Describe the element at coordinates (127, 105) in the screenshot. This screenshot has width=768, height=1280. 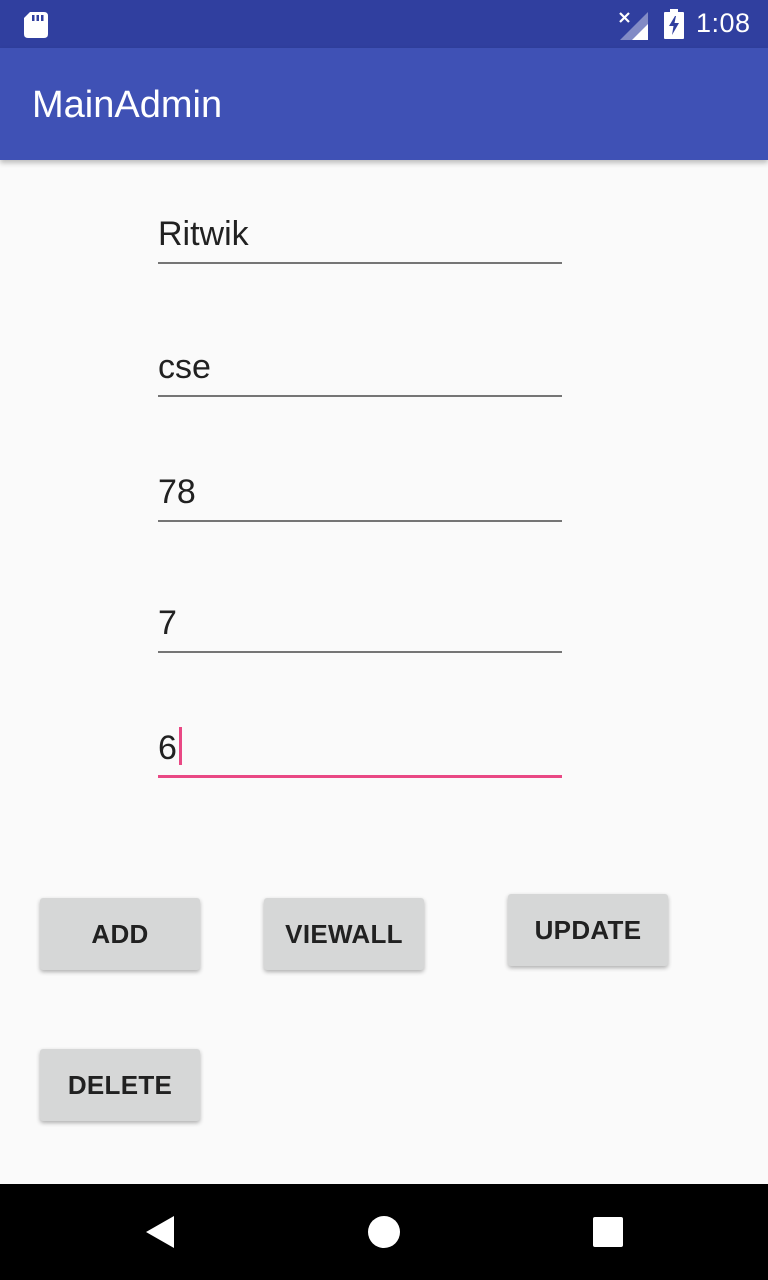
I see `app-title: MainAdmin` at that location.